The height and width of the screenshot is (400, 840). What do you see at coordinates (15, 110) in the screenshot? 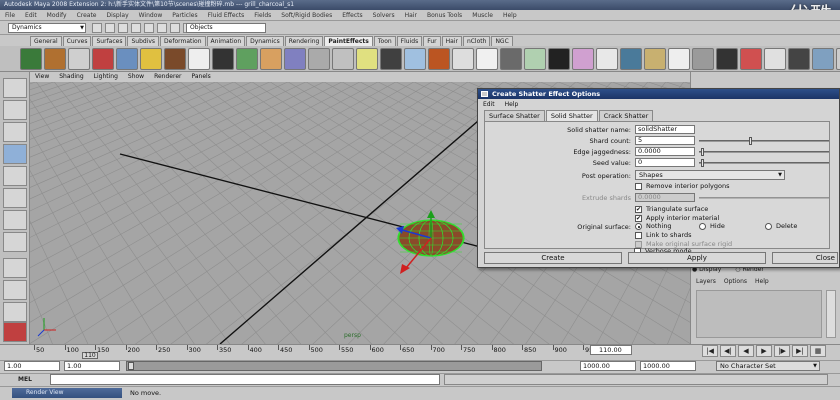
I see `lasso-tool-icon` at bounding box center [15, 110].